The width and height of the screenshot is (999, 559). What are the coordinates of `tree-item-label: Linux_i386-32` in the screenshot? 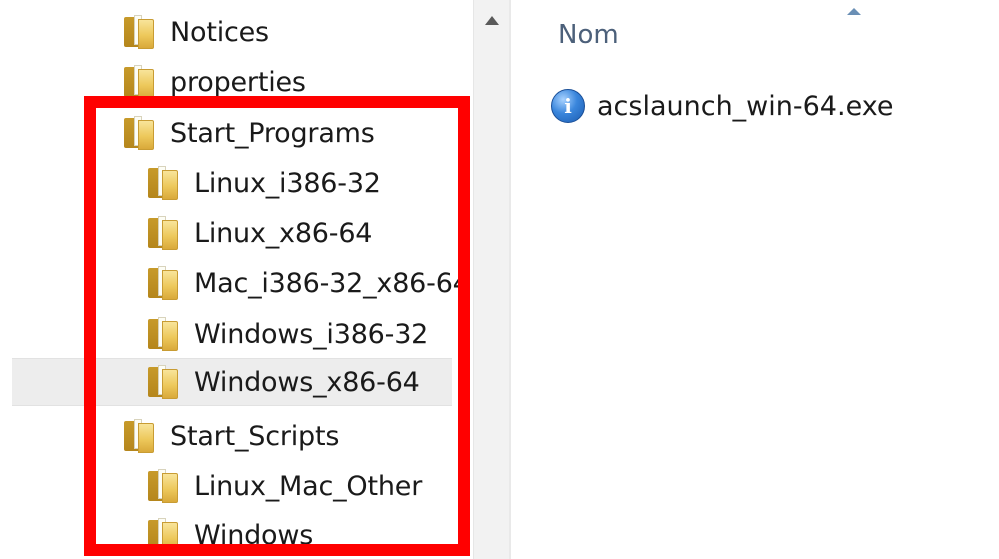 It's located at (287, 183).